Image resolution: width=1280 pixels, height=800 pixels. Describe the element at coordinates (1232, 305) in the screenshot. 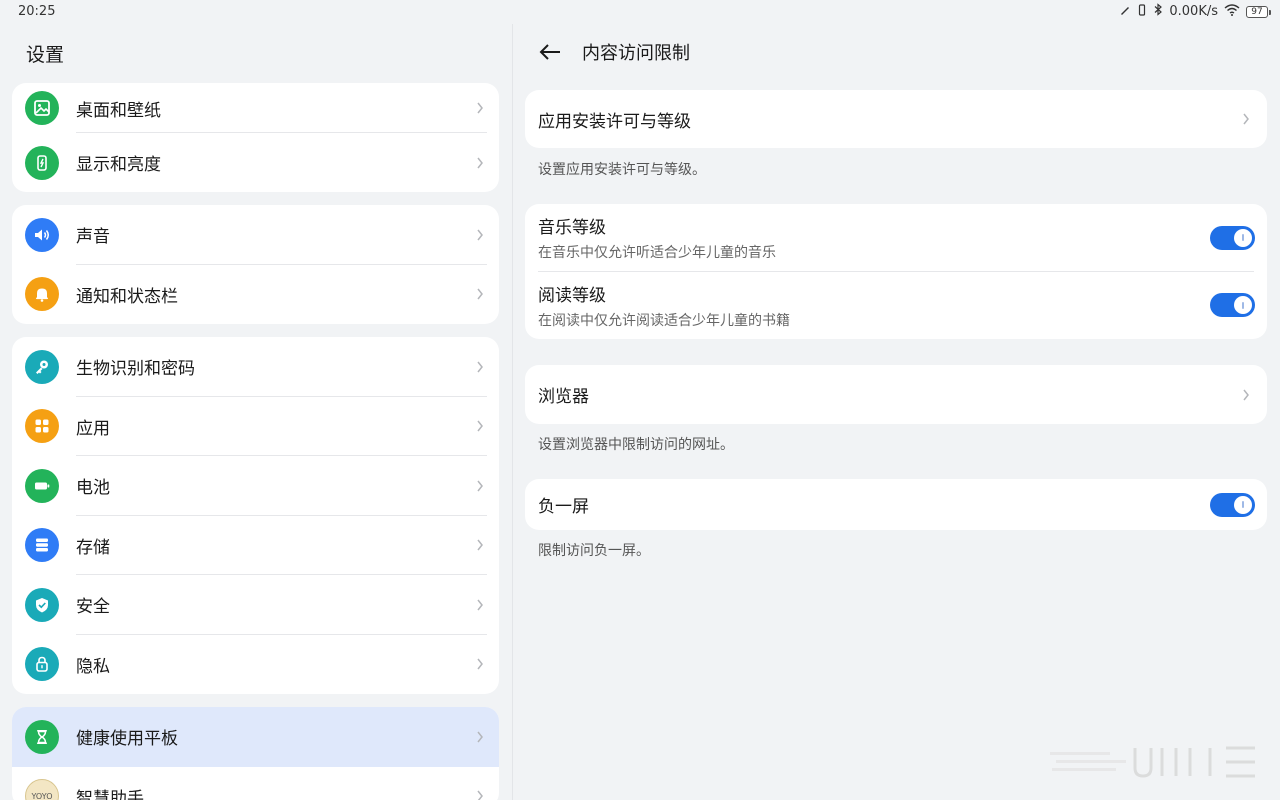

I see `reading-level-toggle` at that location.